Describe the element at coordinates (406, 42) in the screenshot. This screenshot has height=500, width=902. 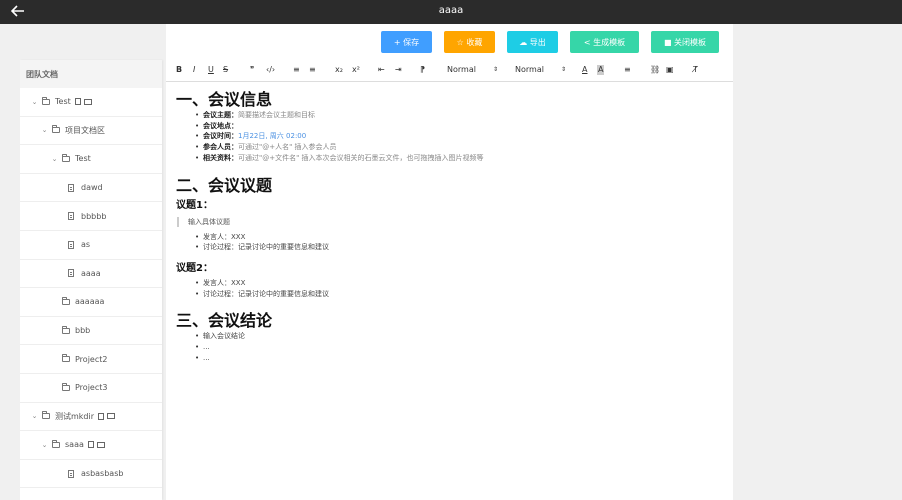
I see `save-button: + 保存` at that location.